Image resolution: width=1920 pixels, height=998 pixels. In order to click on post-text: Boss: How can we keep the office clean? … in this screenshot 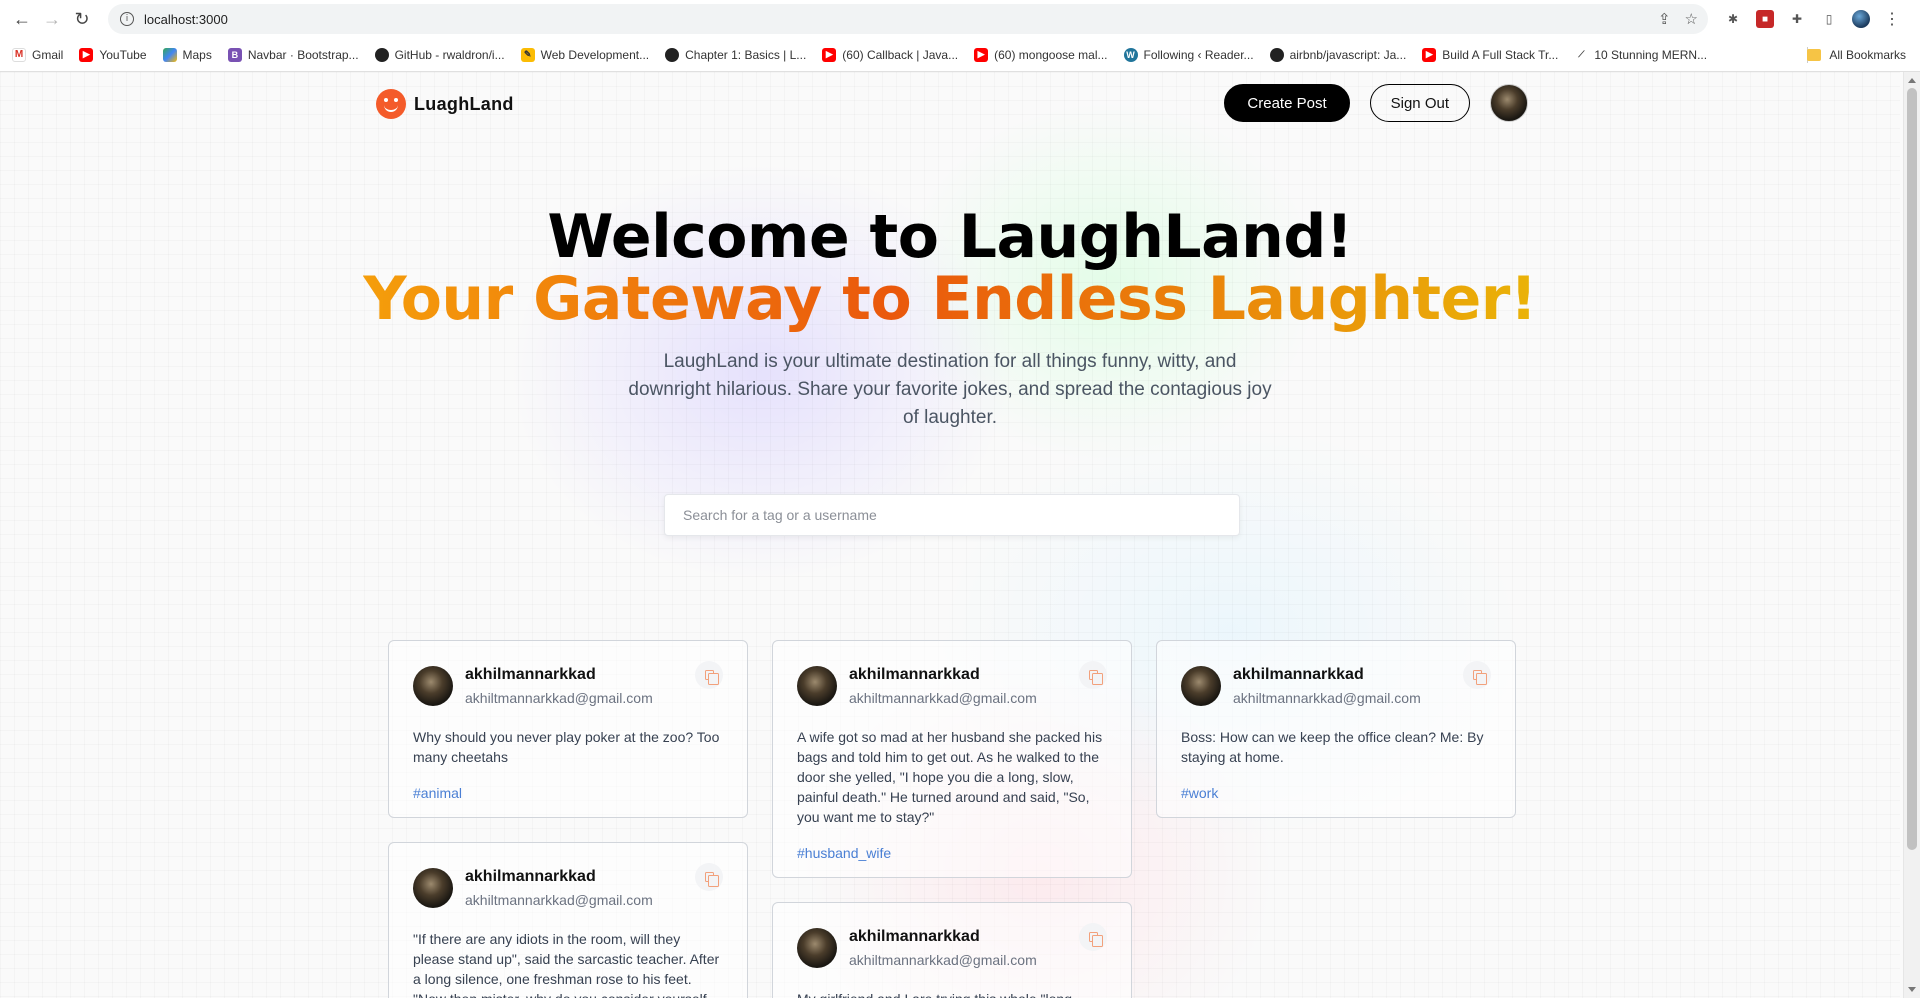, I will do `click(1332, 747)`.